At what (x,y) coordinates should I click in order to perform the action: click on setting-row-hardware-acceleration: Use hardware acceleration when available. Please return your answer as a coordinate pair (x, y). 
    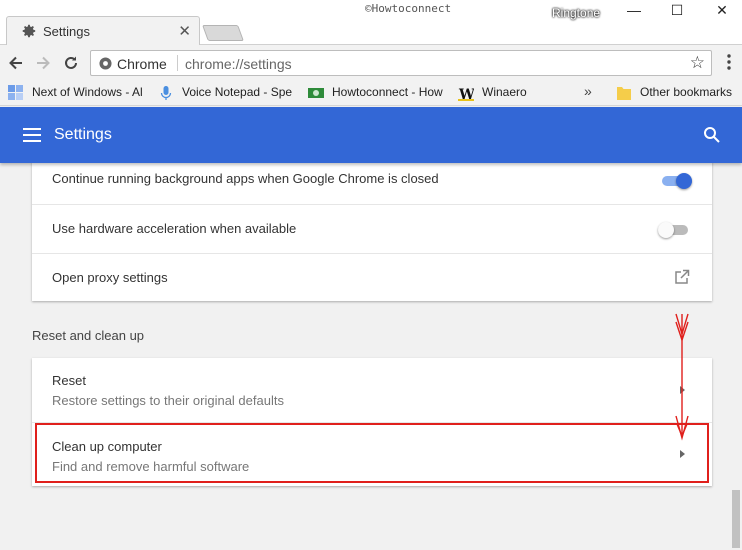
    Looking at the image, I should click on (372, 228).